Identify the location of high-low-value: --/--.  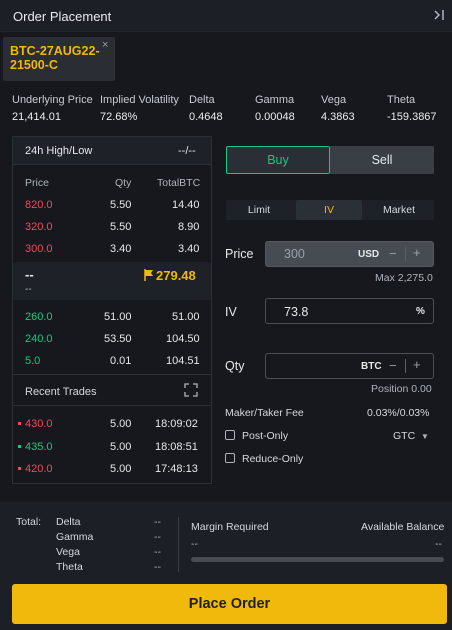
(187, 151).